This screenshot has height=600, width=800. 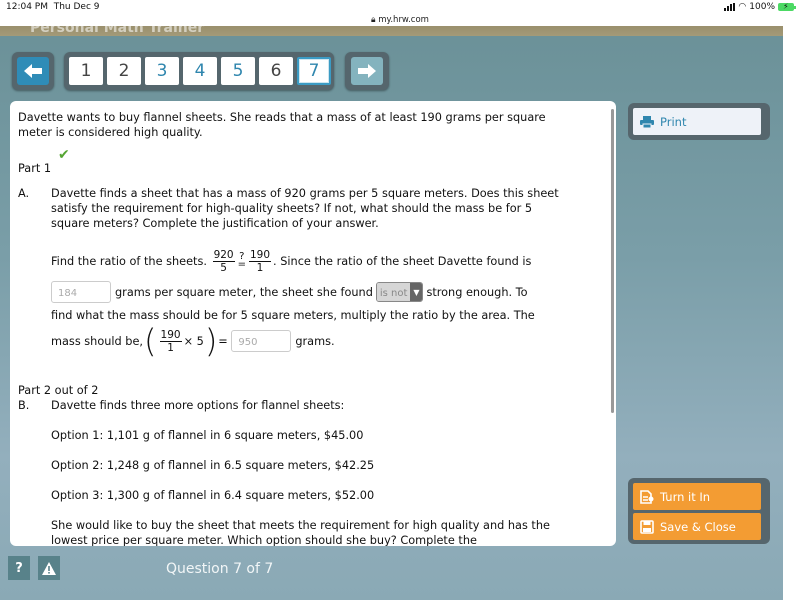 What do you see at coordinates (117, 31) in the screenshot?
I see `app-title: Personal Math Trainer` at bounding box center [117, 31].